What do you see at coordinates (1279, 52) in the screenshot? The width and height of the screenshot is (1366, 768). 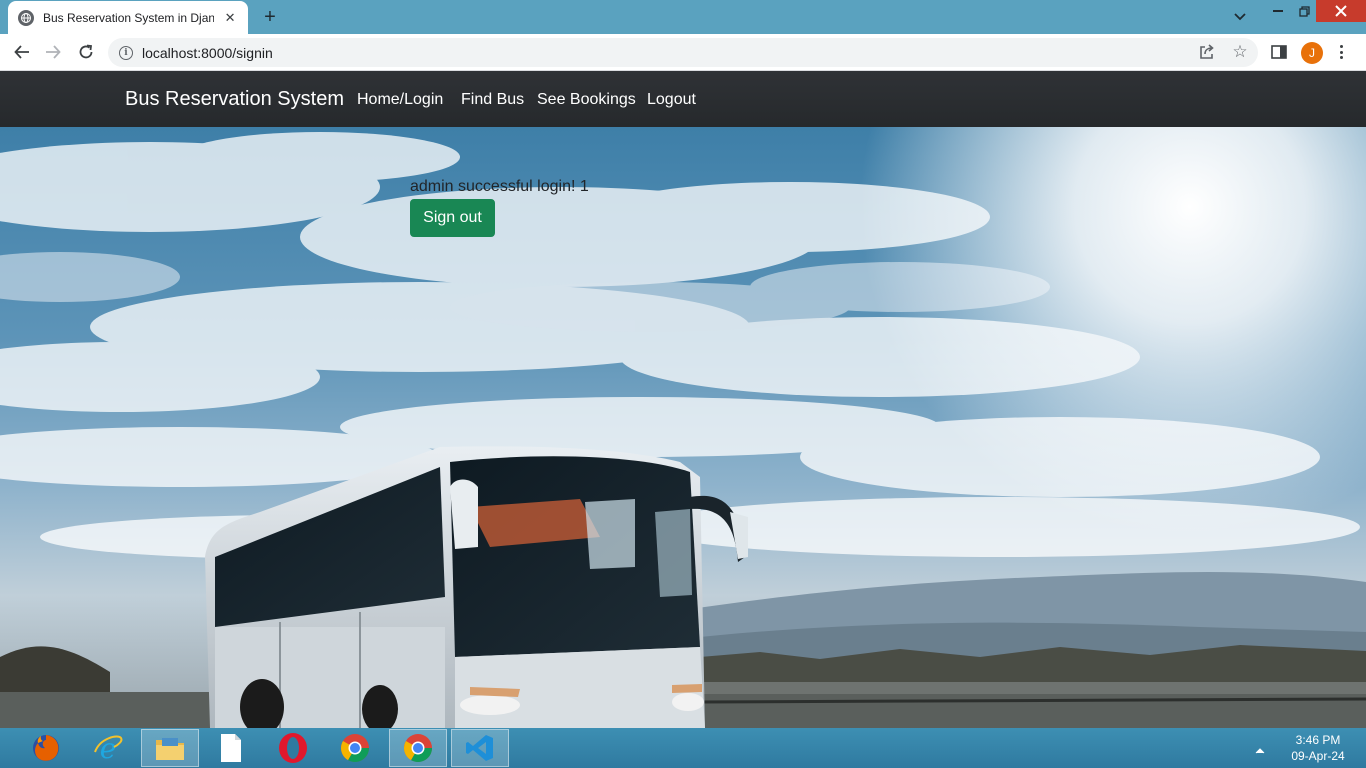 I see `side-panel-icon` at bounding box center [1279, 52].